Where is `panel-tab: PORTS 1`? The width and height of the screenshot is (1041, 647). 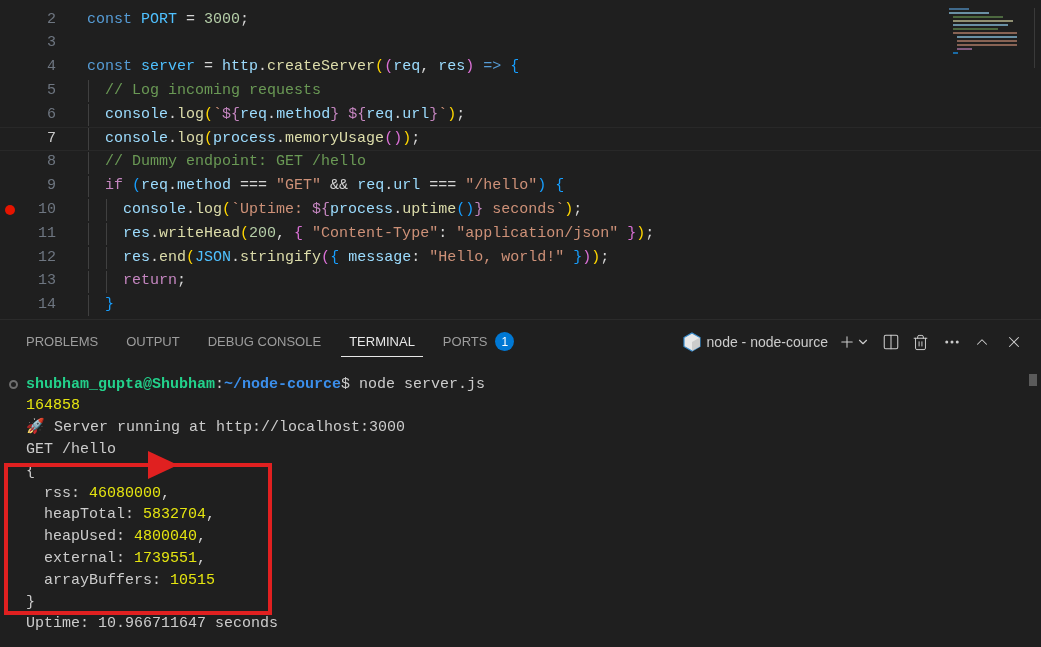
panel-tab: PORTS 1 is located at coordinates (478, 342).